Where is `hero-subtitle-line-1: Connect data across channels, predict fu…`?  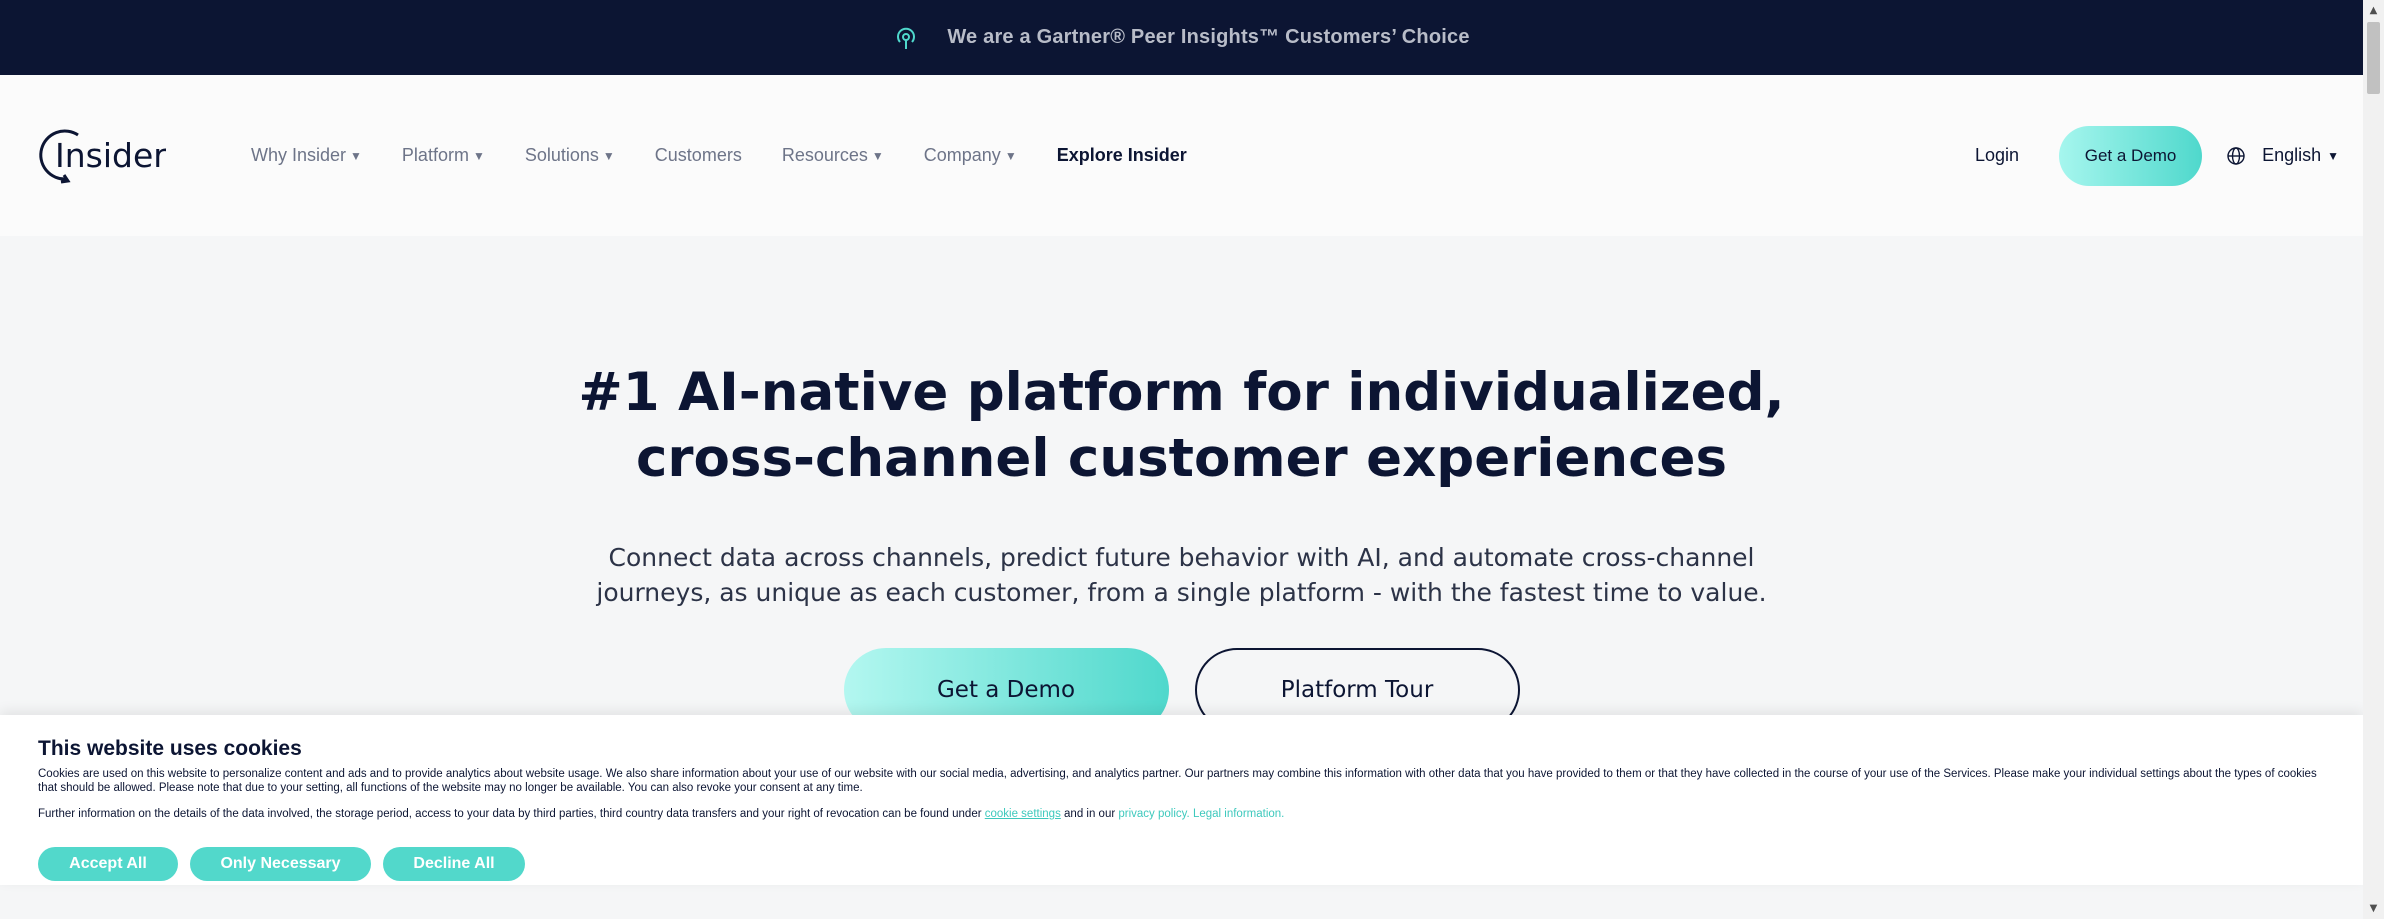
hero-subtitle-line-1: Connect data across channels, predict fu… is located at coordinates (1181, 557).